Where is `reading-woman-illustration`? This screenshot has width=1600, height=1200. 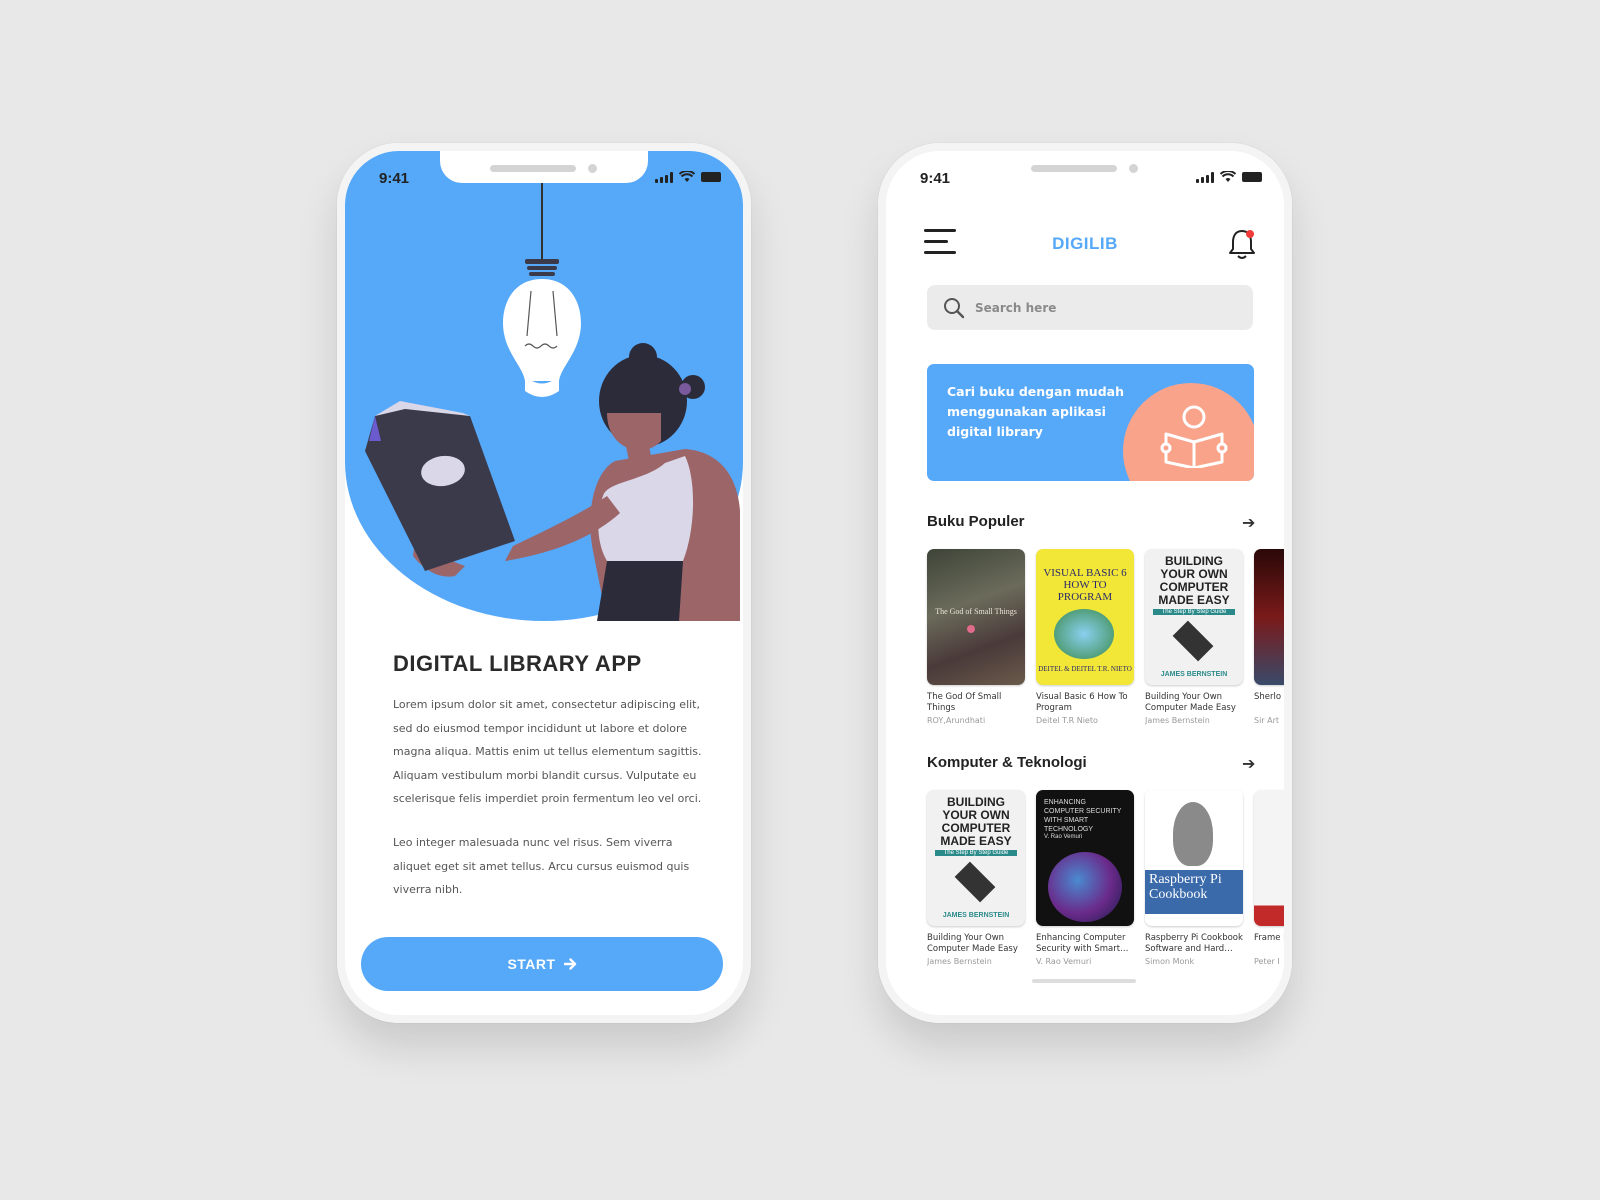 reading-woman-illustration is located at coordinates (552, 401).